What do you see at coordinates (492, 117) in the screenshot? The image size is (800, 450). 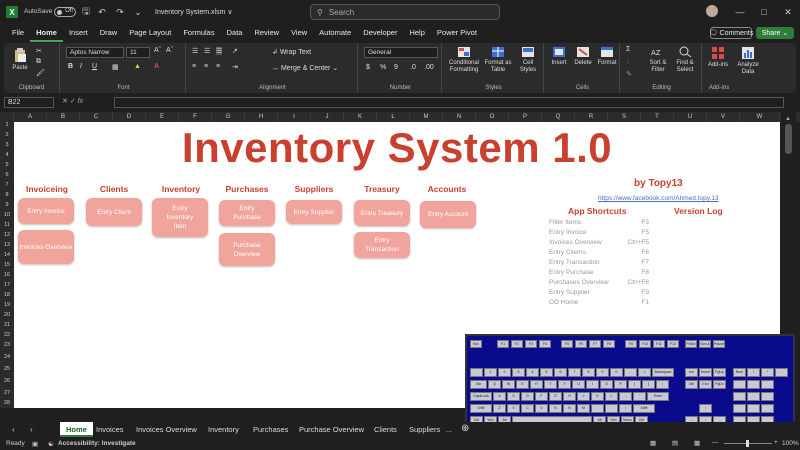 I see `column-header: O` at bounding box center [492, 117].